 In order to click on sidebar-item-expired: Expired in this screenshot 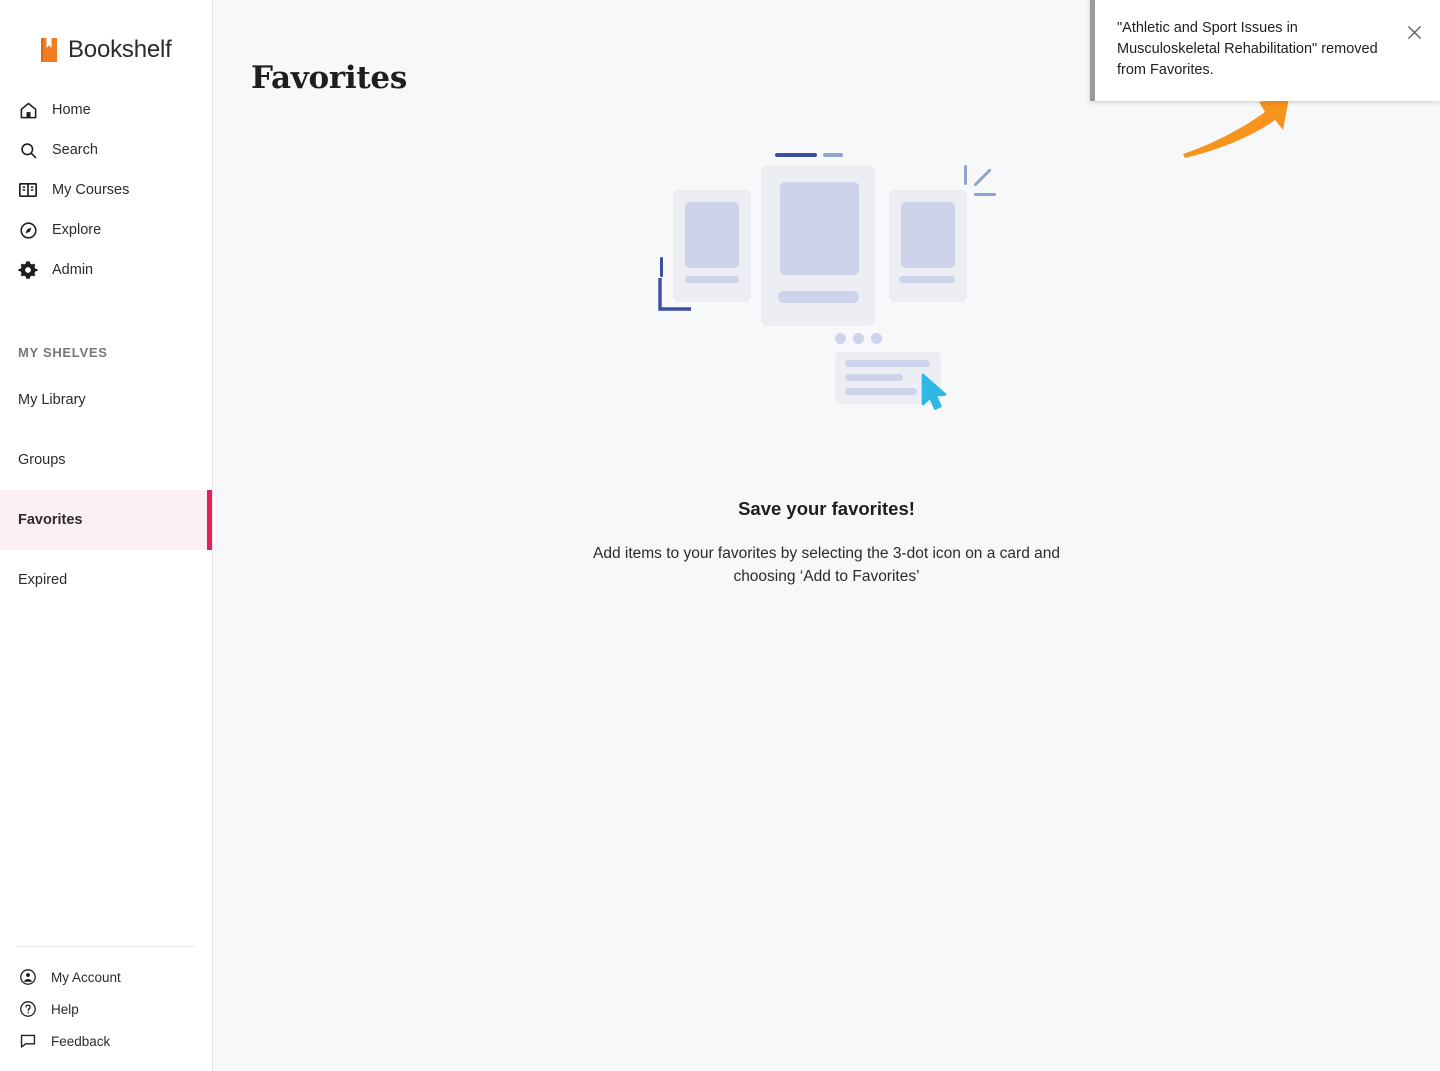, I will do `click(106, 580)`.